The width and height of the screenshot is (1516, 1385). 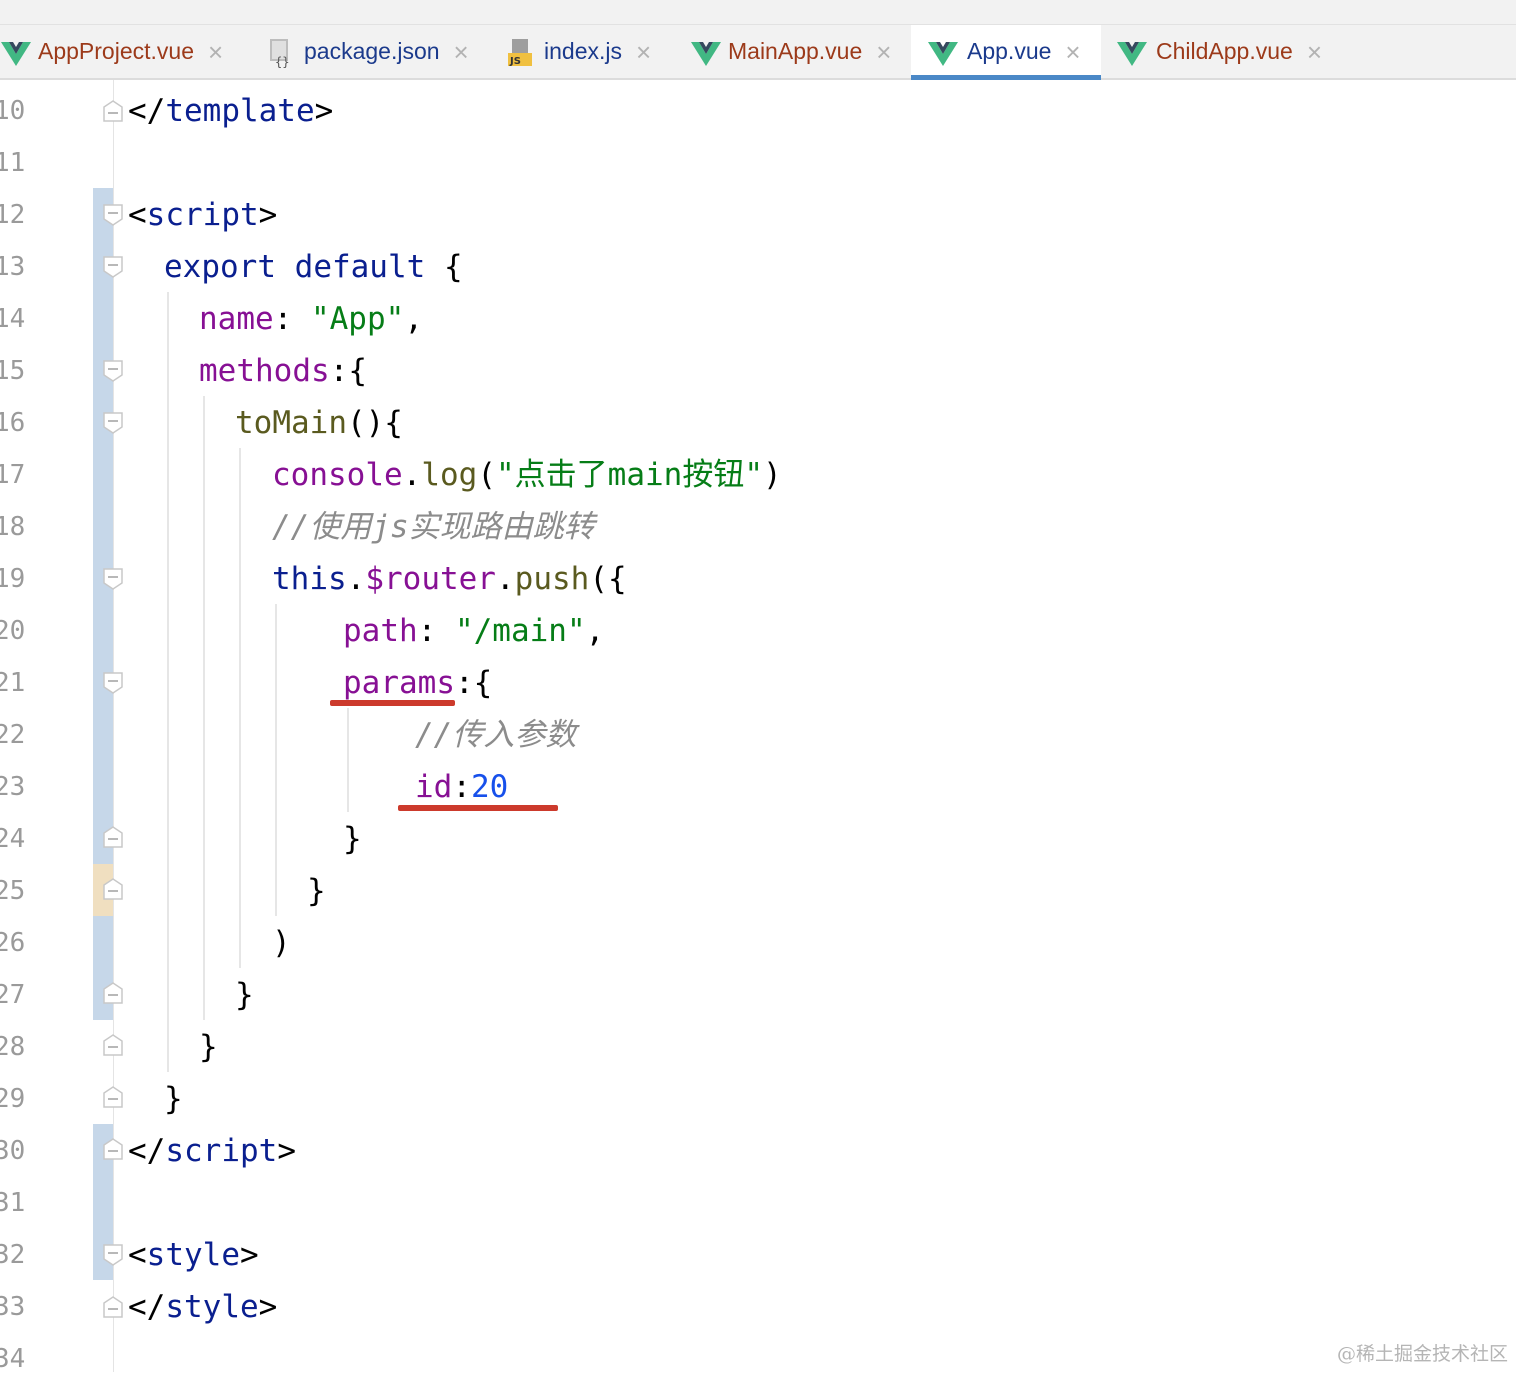 I want to click on code-line-22: //传入参数, so click(x=495, y=735).